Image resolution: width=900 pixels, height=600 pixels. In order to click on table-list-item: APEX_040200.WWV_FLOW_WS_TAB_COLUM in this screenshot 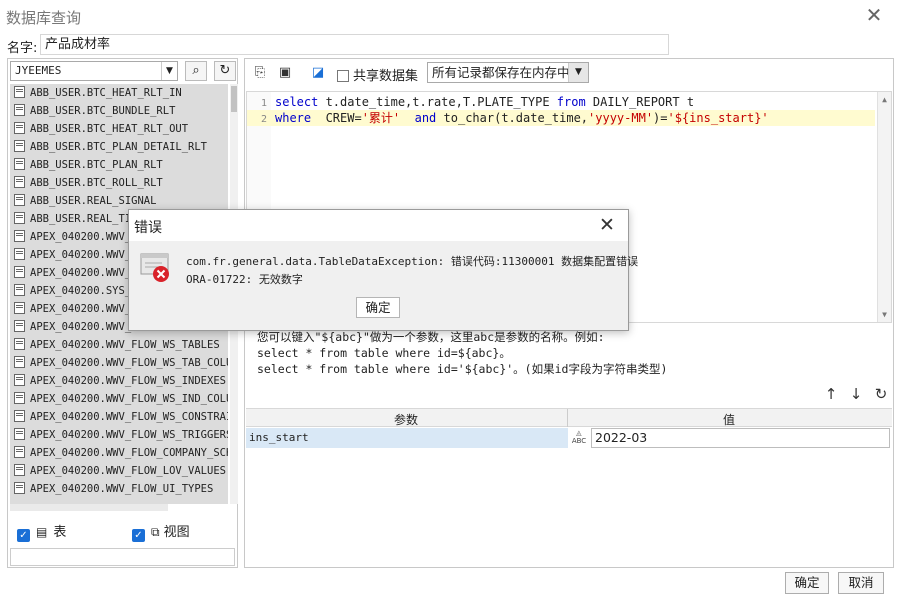, I will do `click(119, 363)`.